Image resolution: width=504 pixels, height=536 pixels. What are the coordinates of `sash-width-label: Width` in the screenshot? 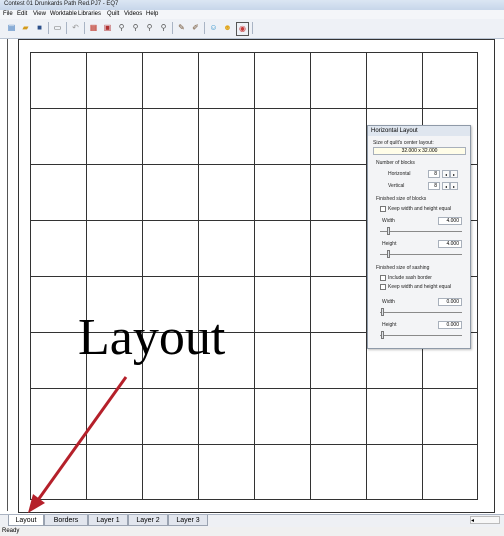 It's located at (388, 302).